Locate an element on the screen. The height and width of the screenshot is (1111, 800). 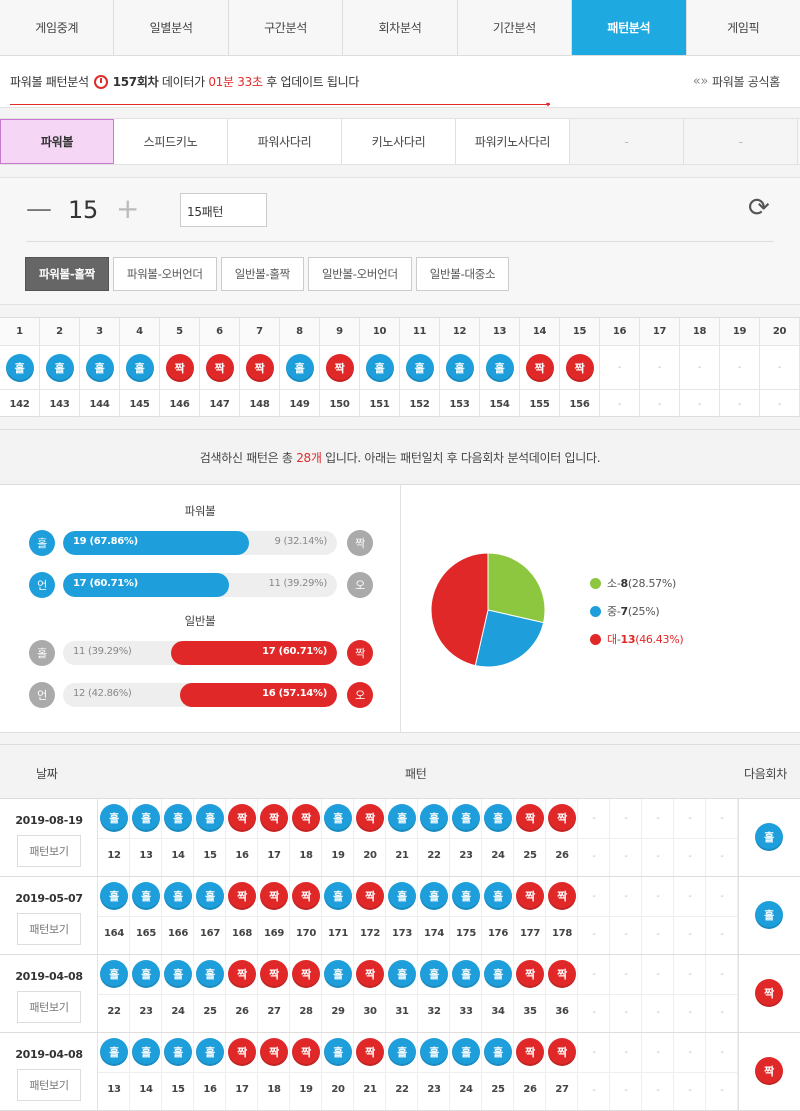
round-number: 24 is located at coordinates (178, 1011).